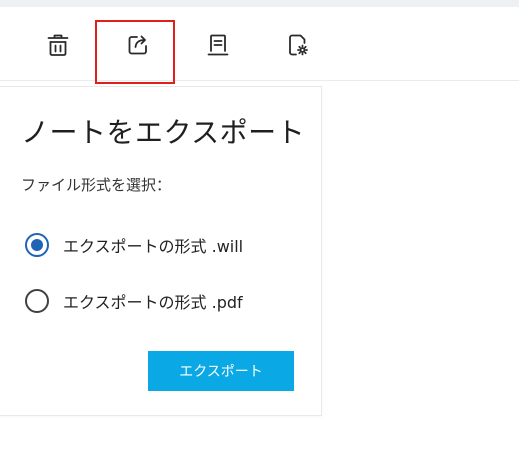  What do you see at coordinates (259, 3) in the screenshot?
I see `top-strip` at bounding box center [259, 3].